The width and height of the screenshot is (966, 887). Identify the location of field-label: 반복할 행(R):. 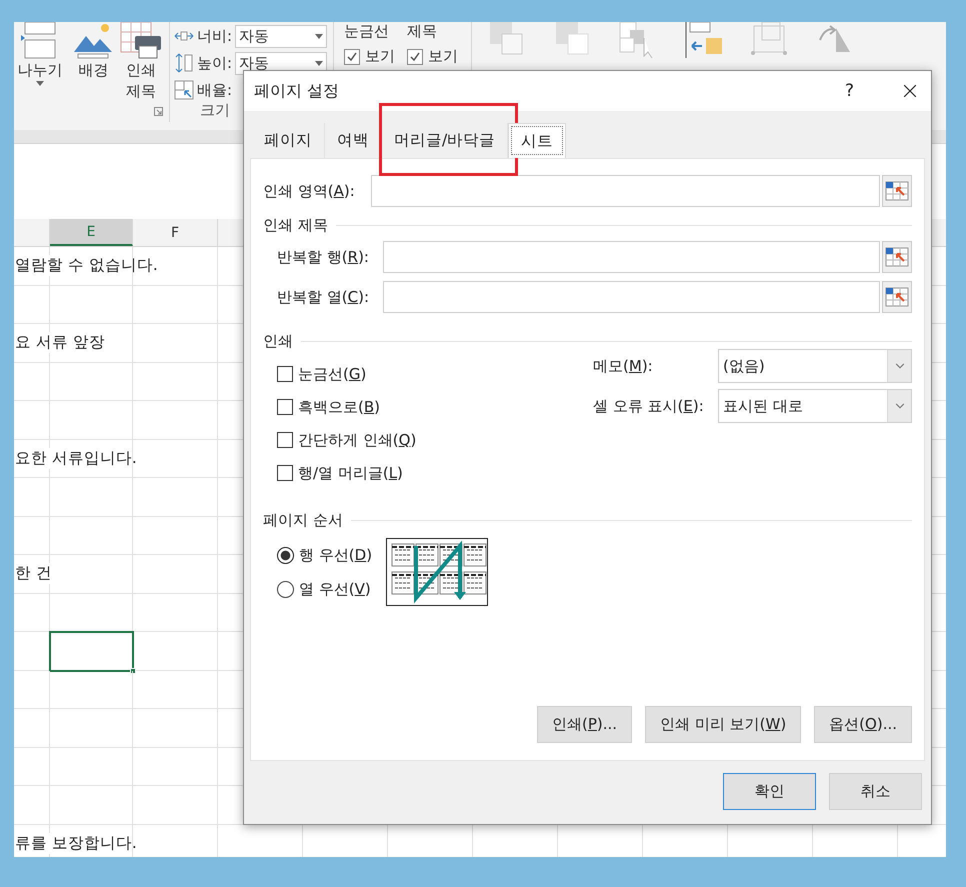
(323, 257).